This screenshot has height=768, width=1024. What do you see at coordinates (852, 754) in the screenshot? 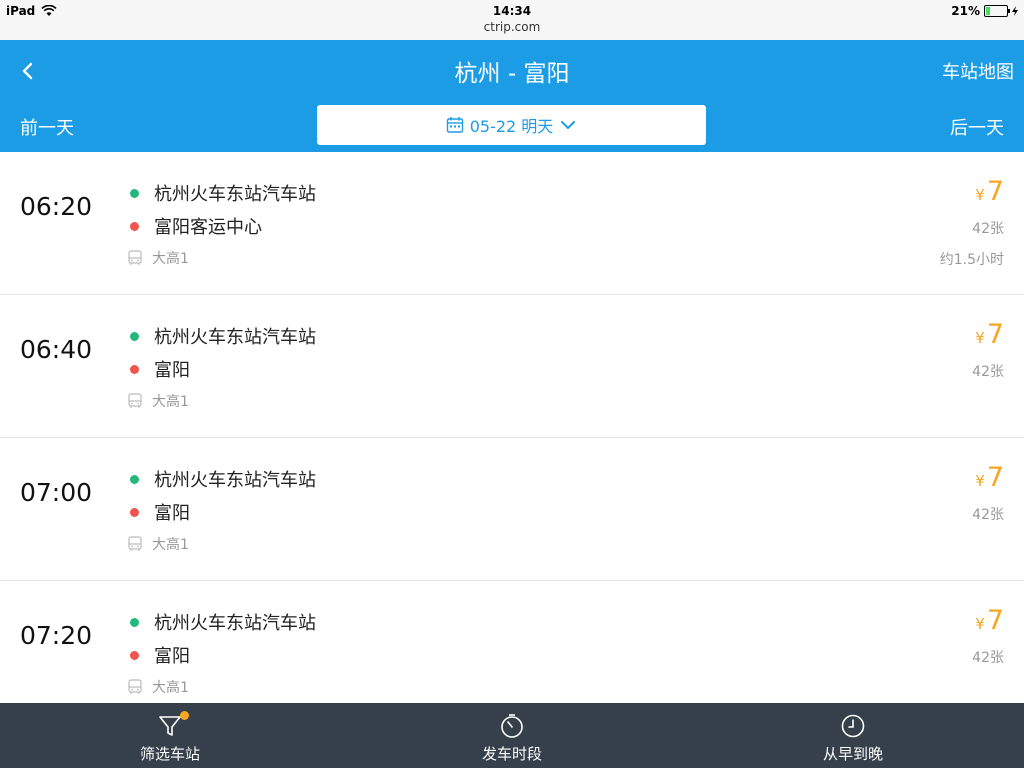
I see `sort-label: 从早到晚` at bounding box center [852, 754].